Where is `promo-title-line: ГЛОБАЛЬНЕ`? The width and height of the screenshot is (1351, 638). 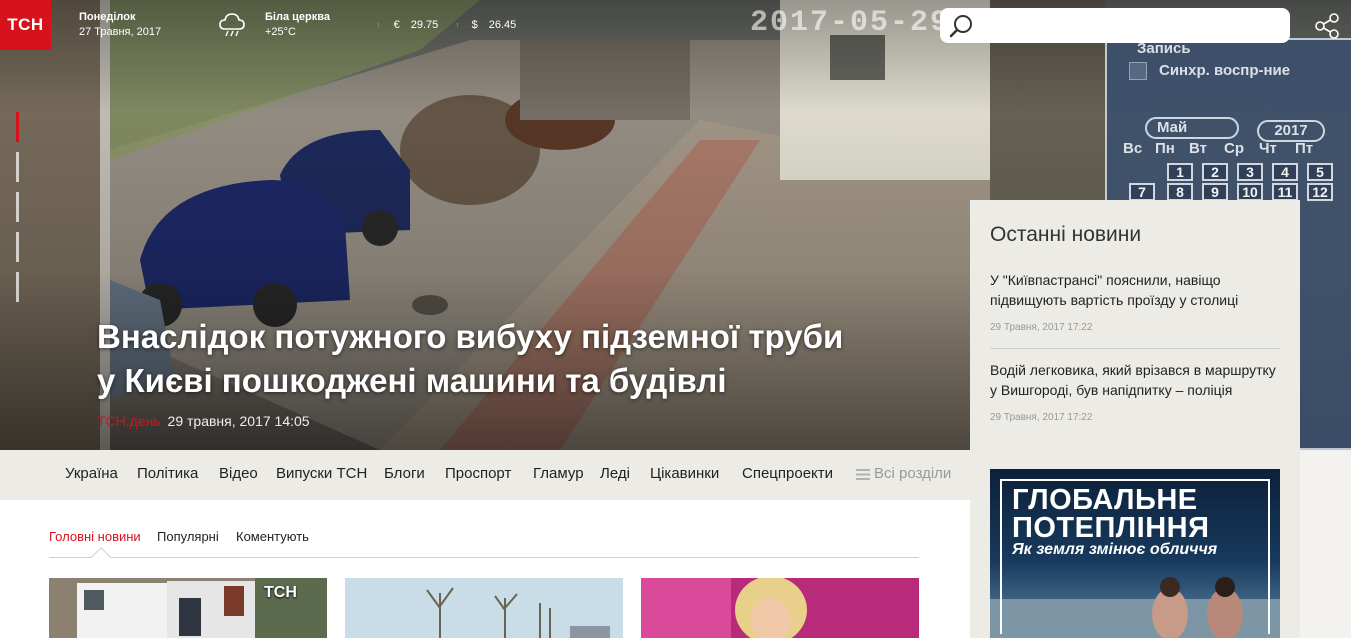 promo-title-line: ГЛОБАЛЬНЕ is located at coordinates (1105, 500).